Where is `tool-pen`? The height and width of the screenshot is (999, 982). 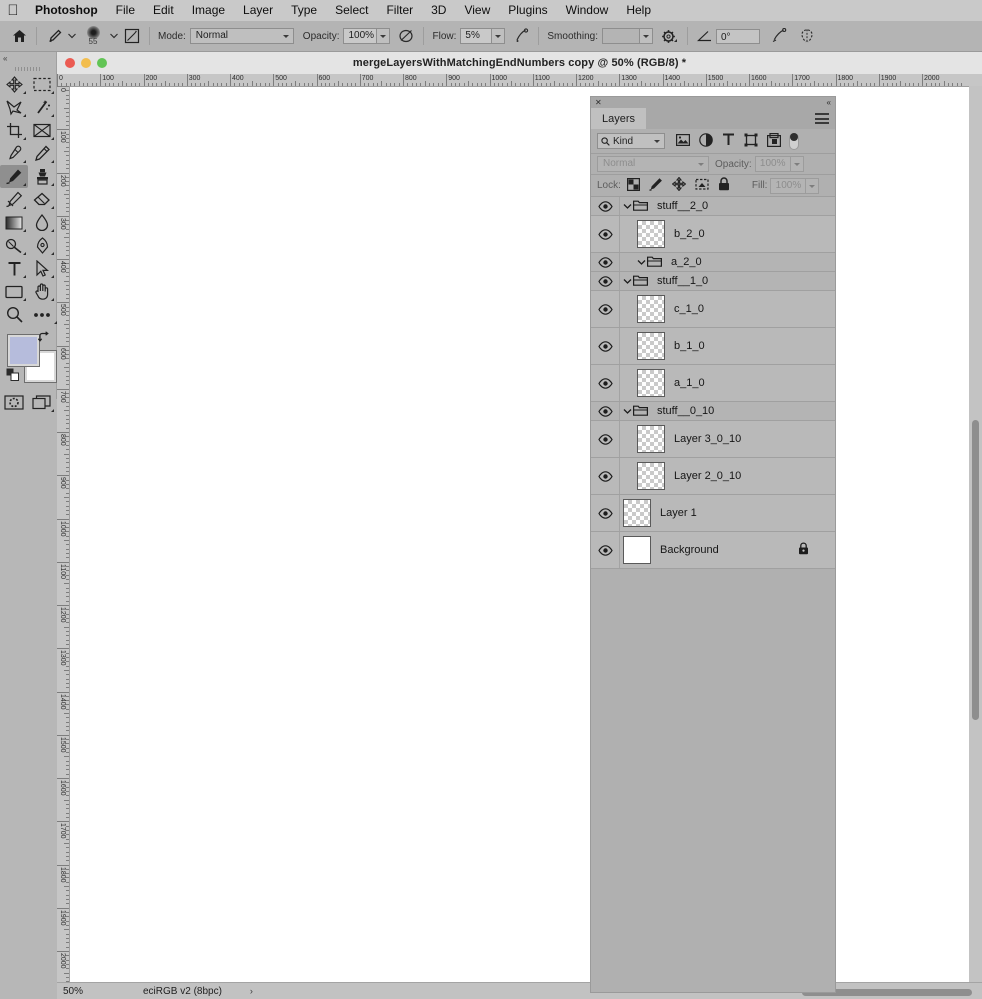 tool-pen is located at coordinates (42, 245).